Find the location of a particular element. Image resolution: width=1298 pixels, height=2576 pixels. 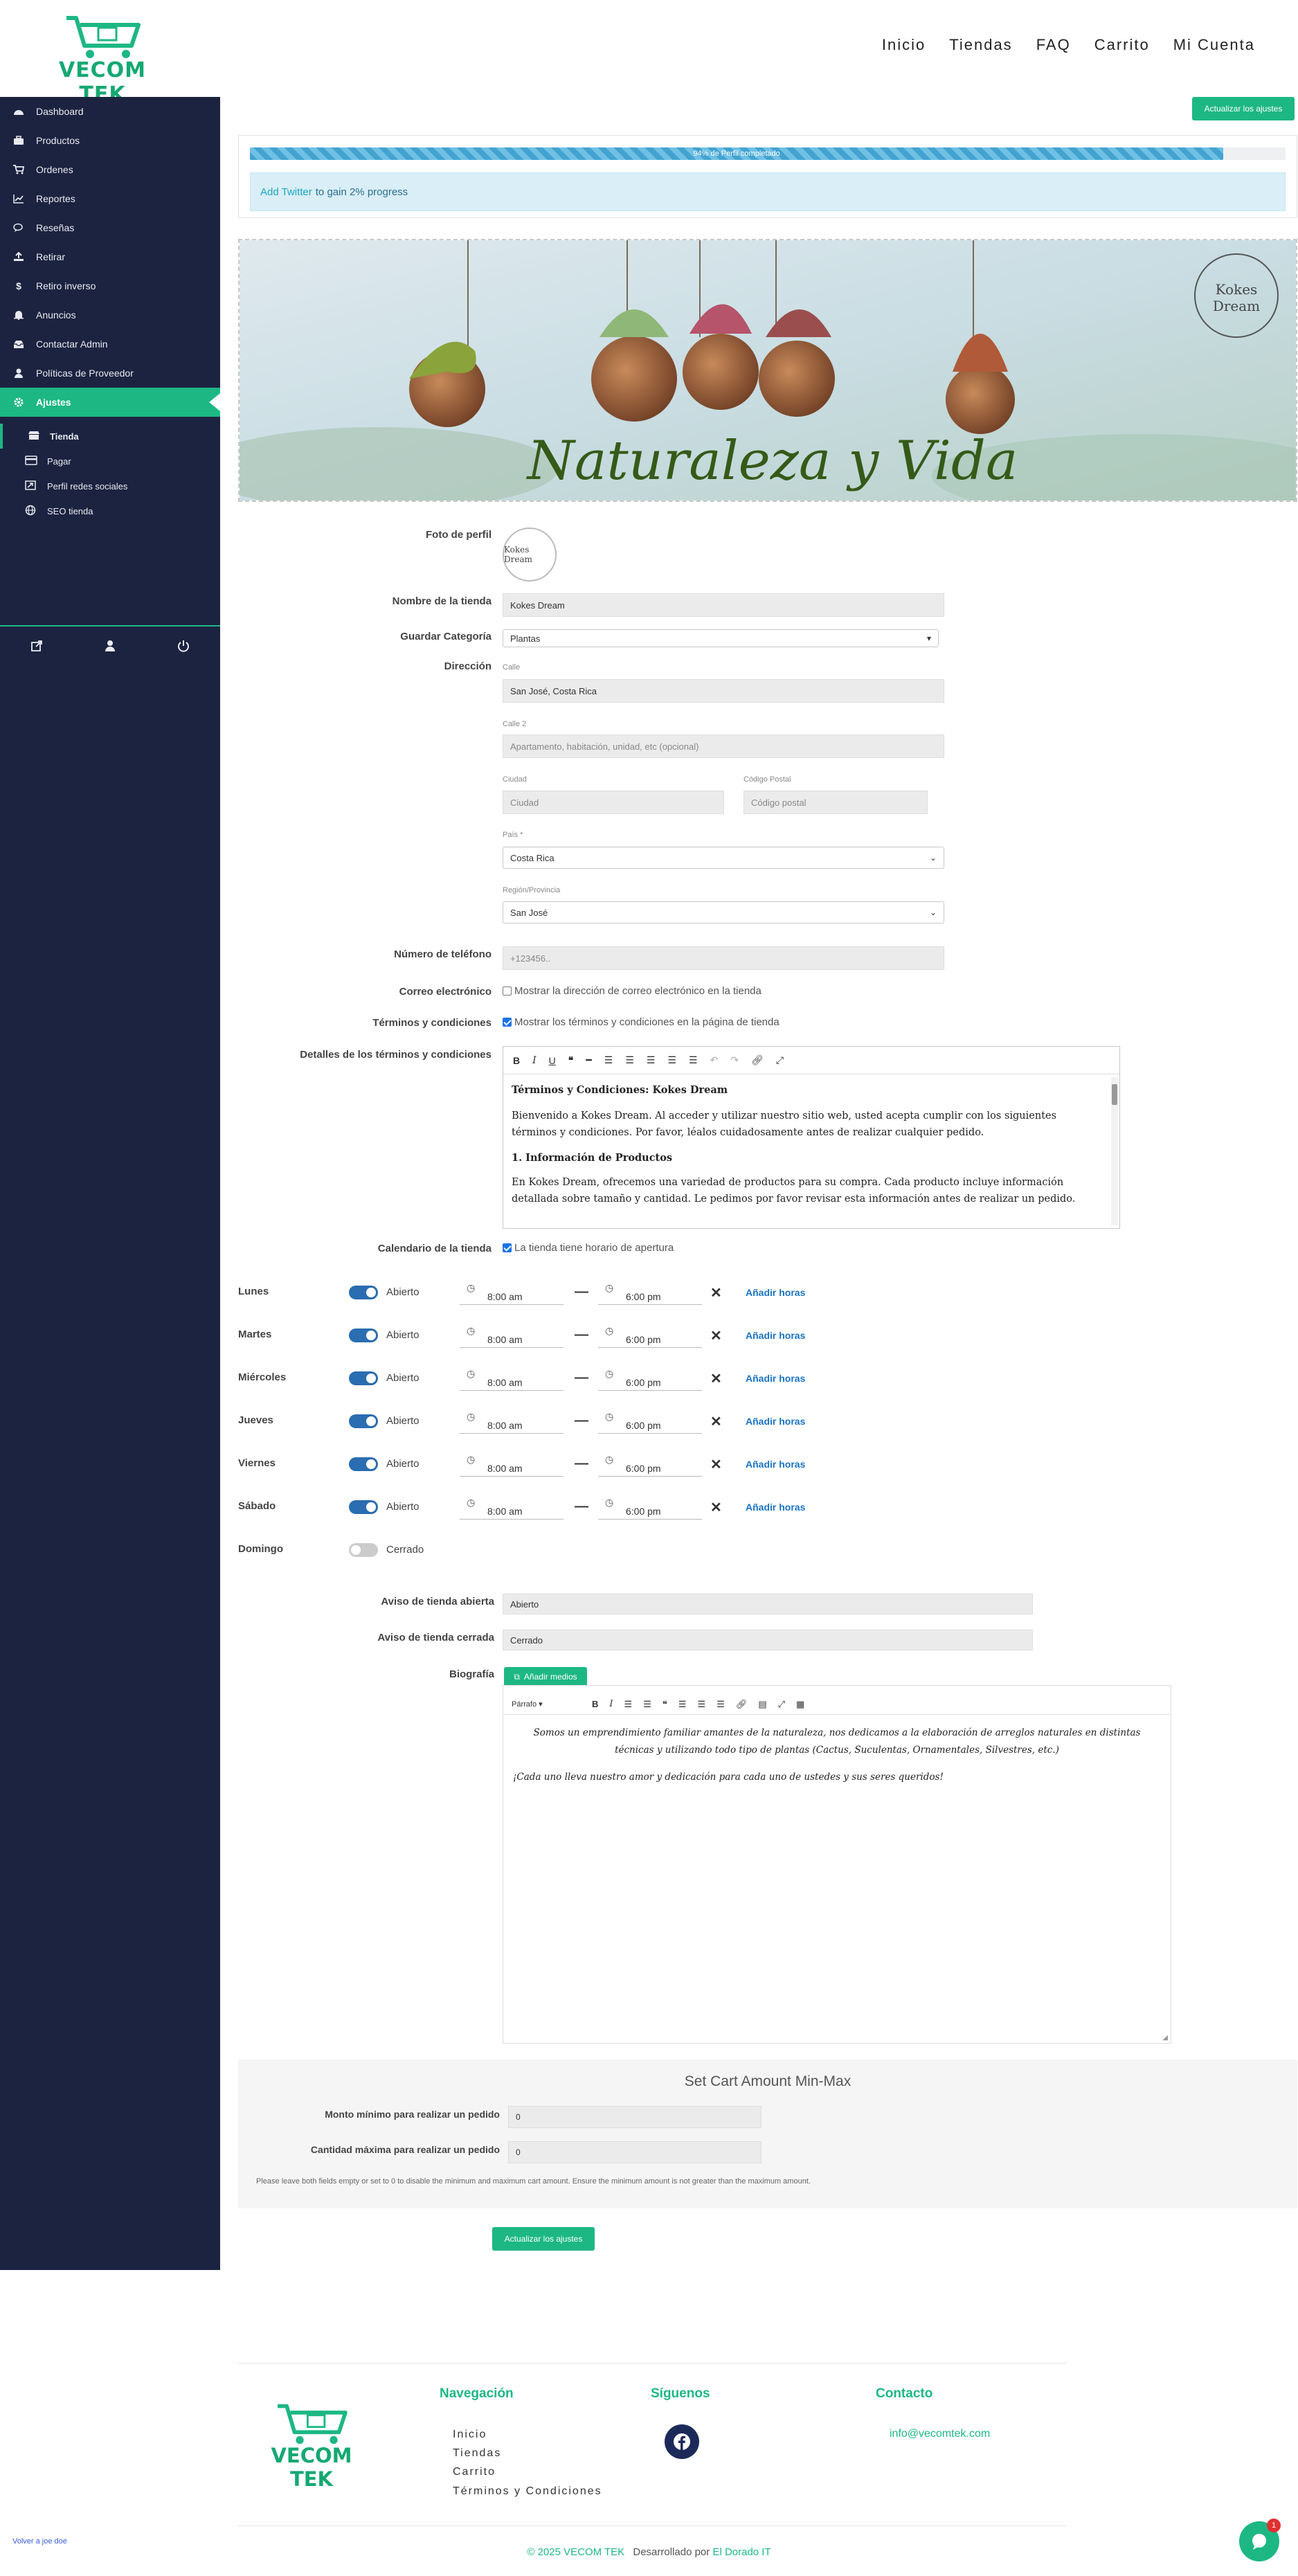

editor-scrollbar is located at coordinates (1115, 1151).